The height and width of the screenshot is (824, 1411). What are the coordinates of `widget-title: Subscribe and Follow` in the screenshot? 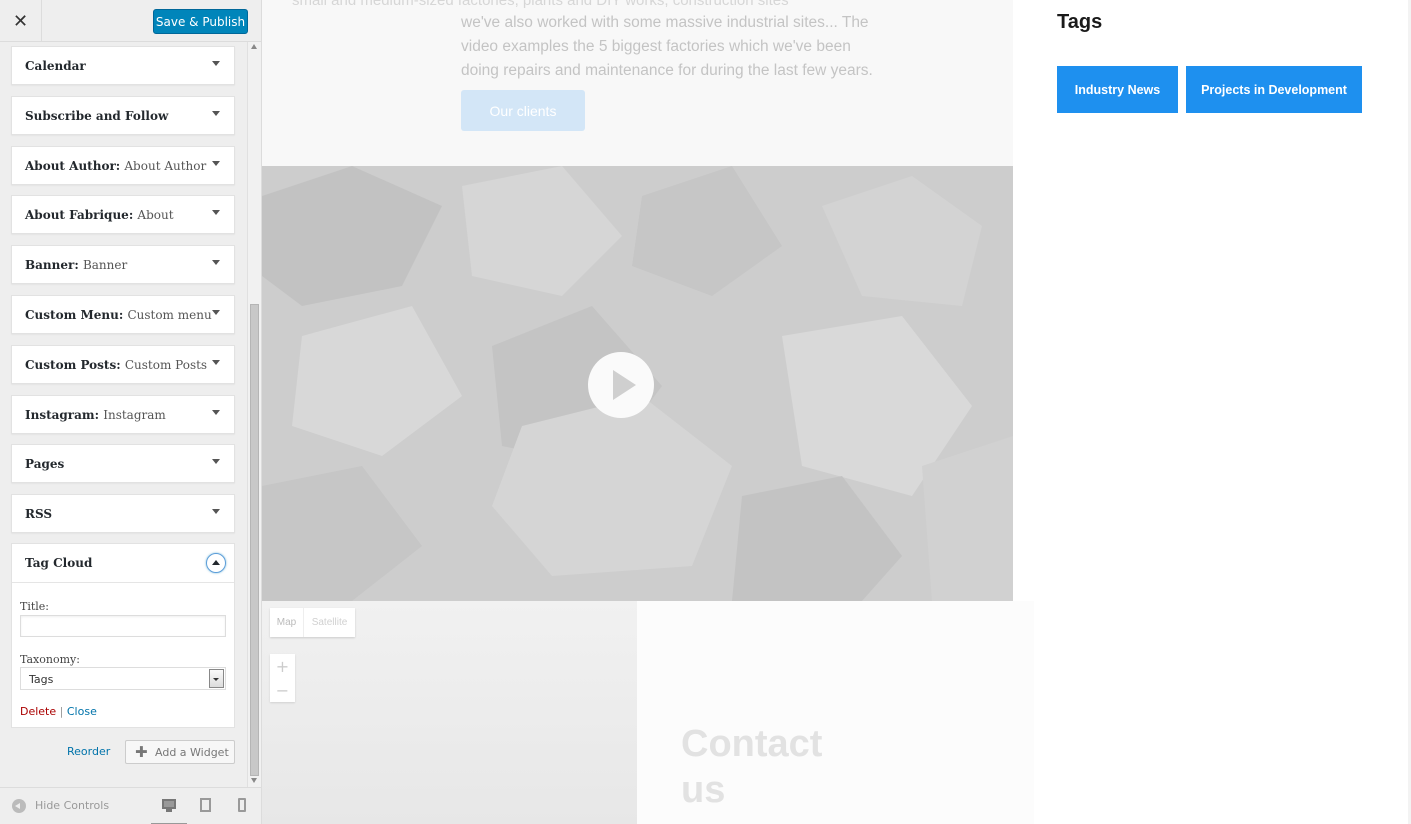 It's located at (96, 116).